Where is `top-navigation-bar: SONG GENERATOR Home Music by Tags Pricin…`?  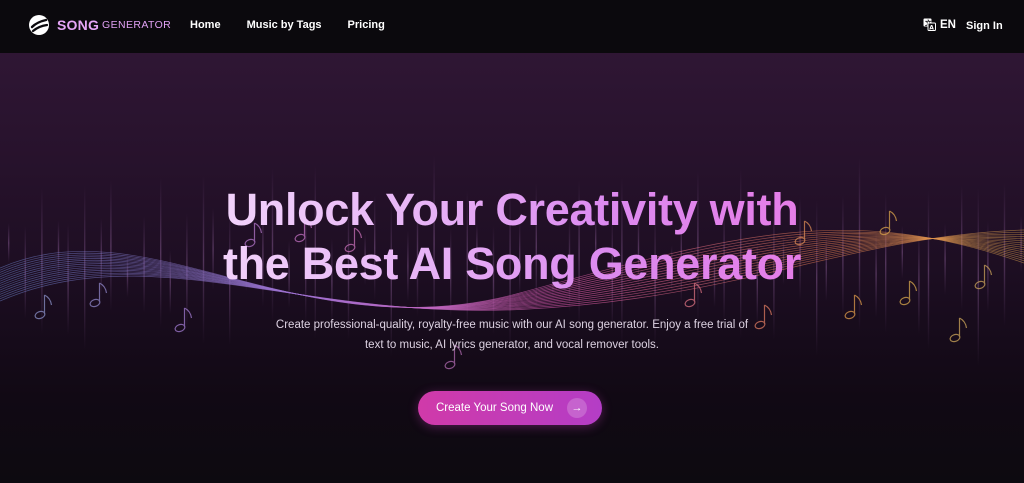
top-navigation-bar: SONG GENERATOR Home Music by Tags Pricin… is located at coordinates (512, 26).